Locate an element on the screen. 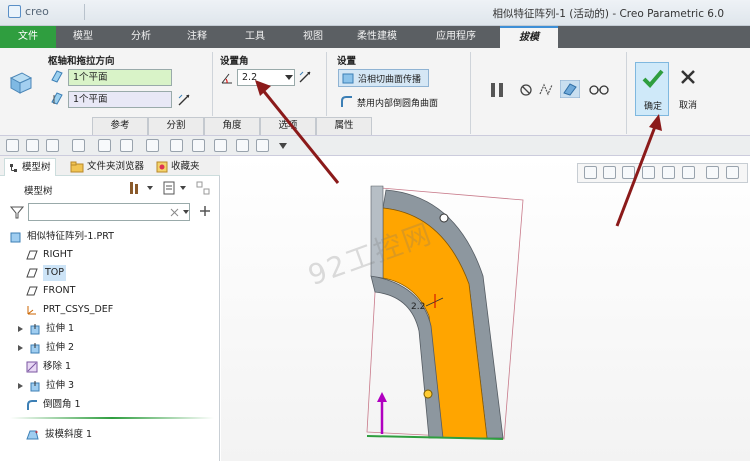 This screenshot has width=750, height=461. annotation-arrow-angle is located at coordinates (300, 136).